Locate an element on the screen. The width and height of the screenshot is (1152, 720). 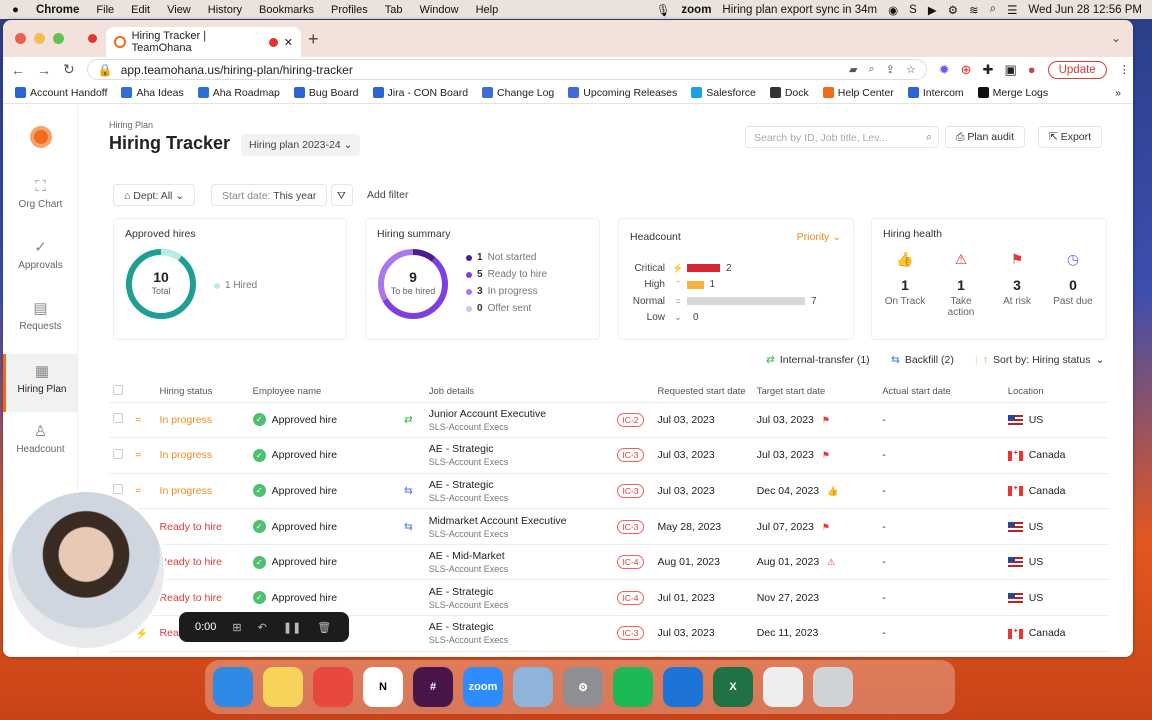
trash-app-icon is located at coordinates (833, 687).